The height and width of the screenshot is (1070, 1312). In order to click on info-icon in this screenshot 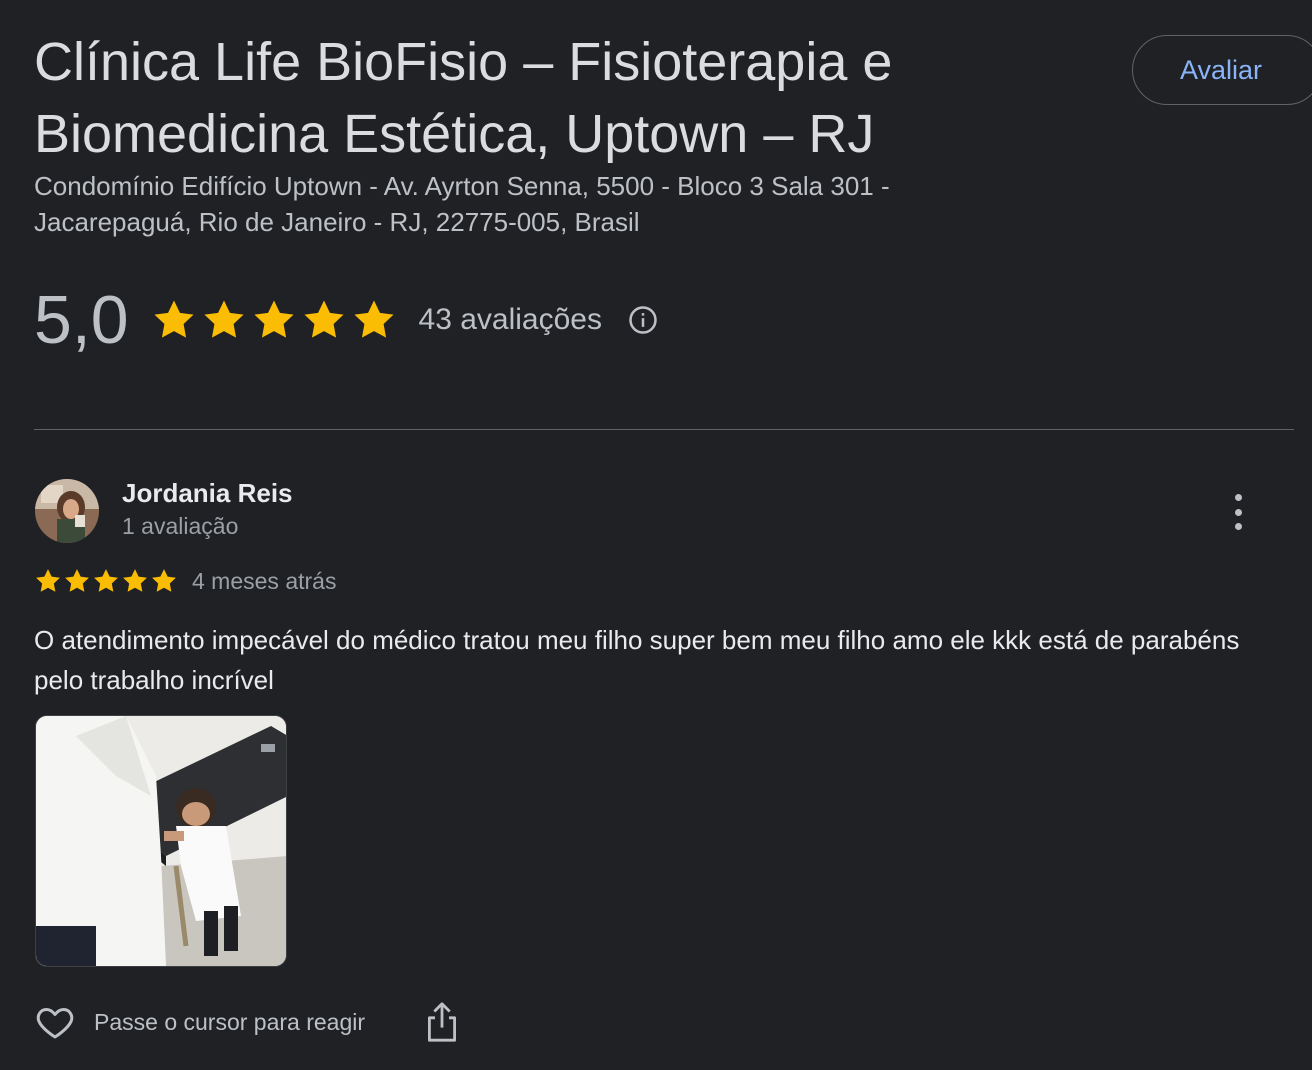, I will do `click(643, 320)`.